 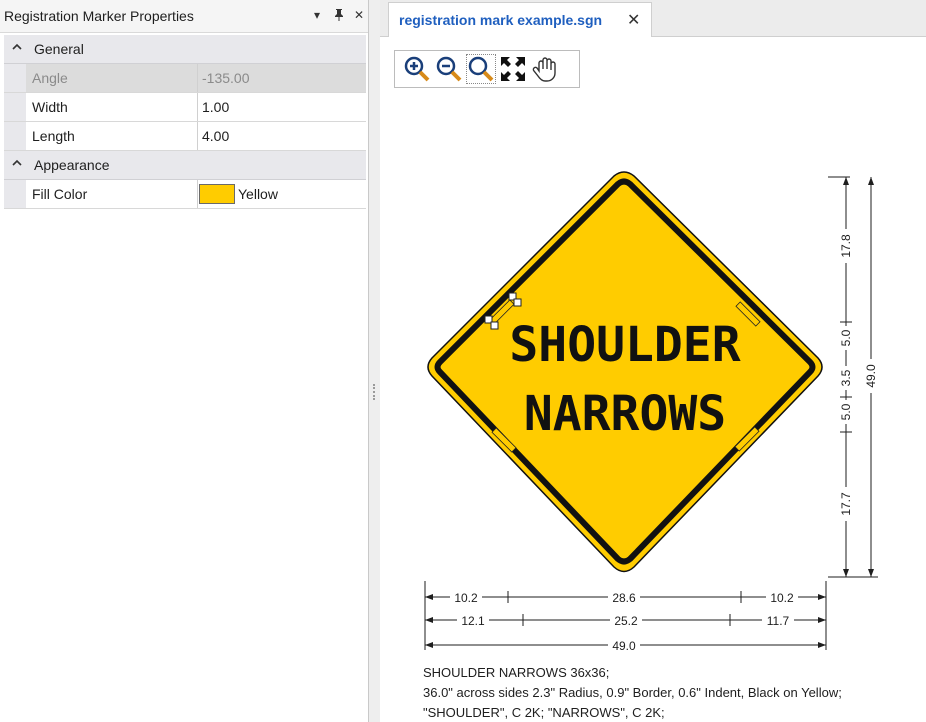 I want to click on pin-icon, so click(x=339, y=15).